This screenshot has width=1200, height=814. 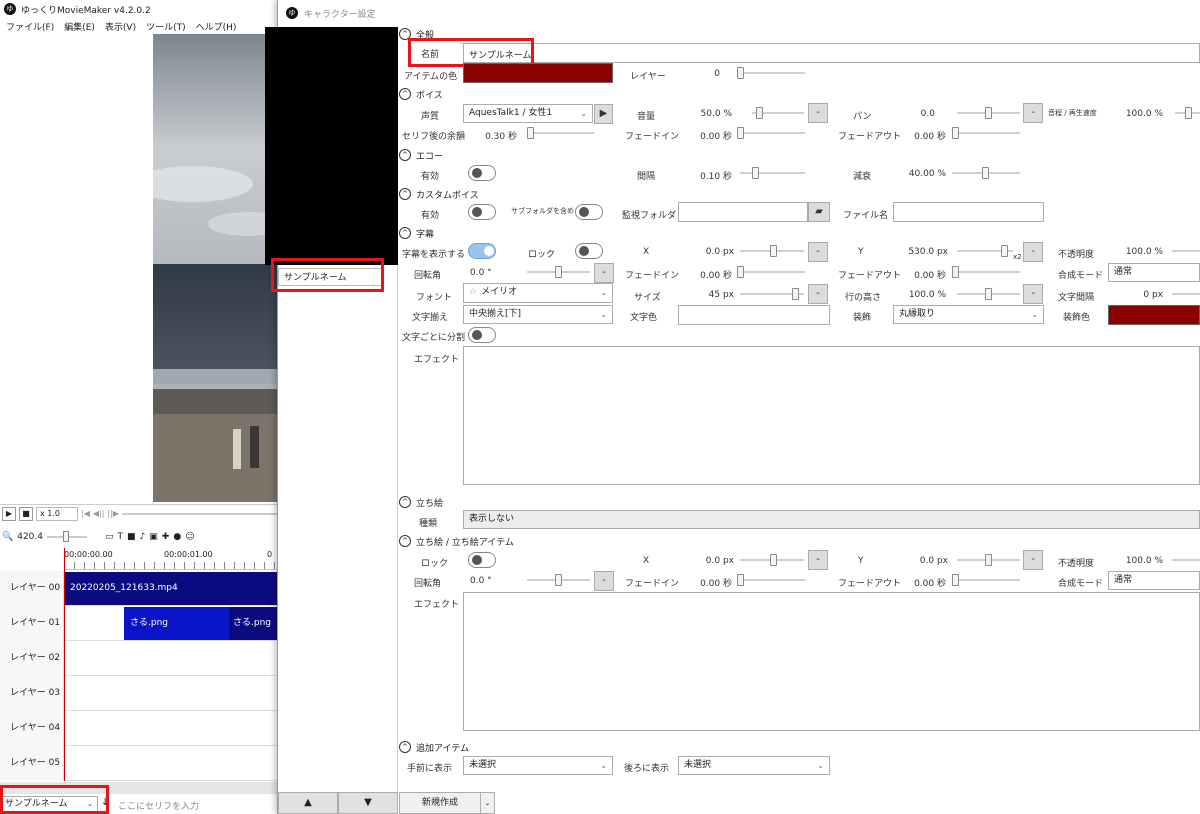 What do you see at coordinates (253, 623) in the screenshot?
I see `timeline-clip-image-2: さる.png` at bounding box center [253, 623].